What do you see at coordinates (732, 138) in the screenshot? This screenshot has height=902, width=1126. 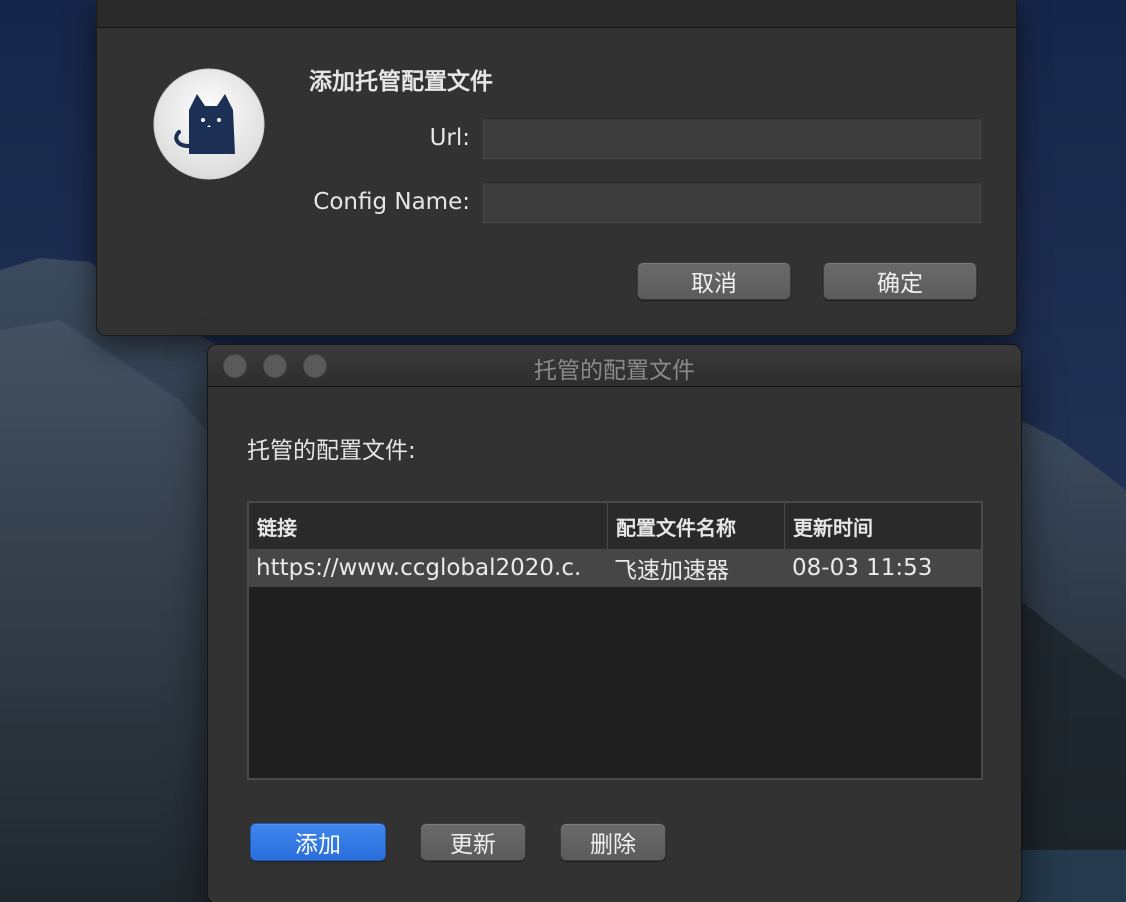 I see `url-input` at bounding box center [732, 138].